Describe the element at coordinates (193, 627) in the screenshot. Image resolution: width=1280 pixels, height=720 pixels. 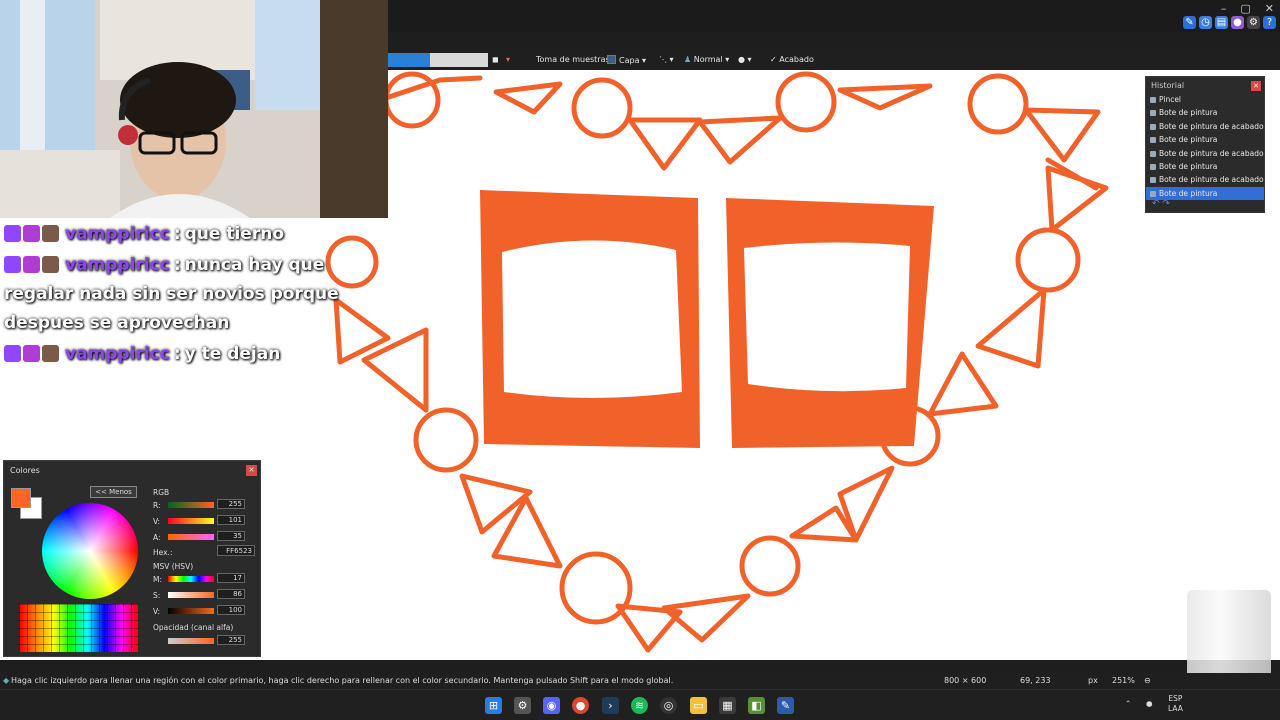
I see `opacity-label: Opacidad (canal alfa)` at that location.